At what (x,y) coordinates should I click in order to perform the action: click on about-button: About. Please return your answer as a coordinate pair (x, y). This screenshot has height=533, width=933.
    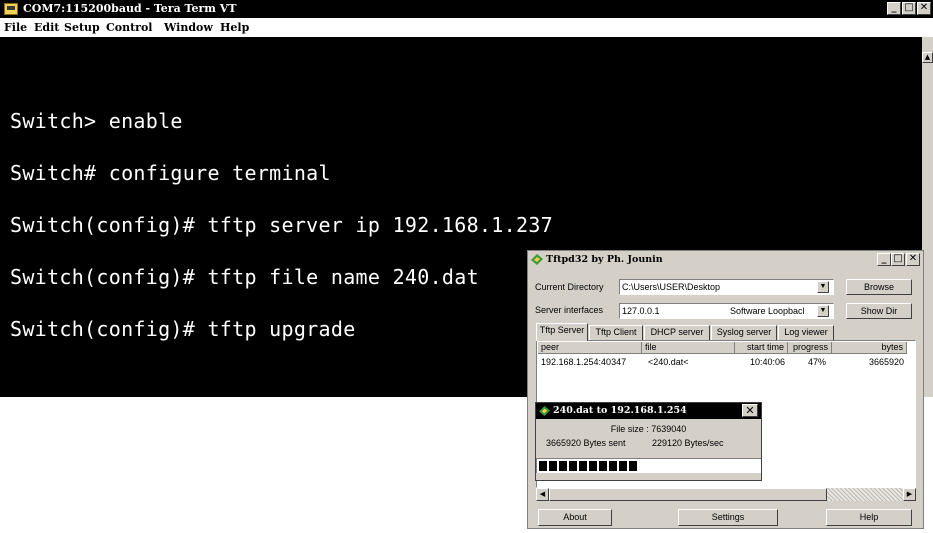
    Looking at the image, I should click on (575, 517).